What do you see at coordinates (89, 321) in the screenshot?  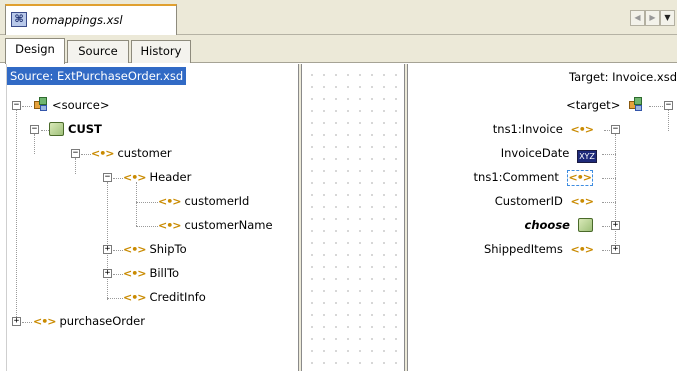 I see `tree-node-purchaseorder: <•> purchaseOrder` at bounding box center [89, 321].